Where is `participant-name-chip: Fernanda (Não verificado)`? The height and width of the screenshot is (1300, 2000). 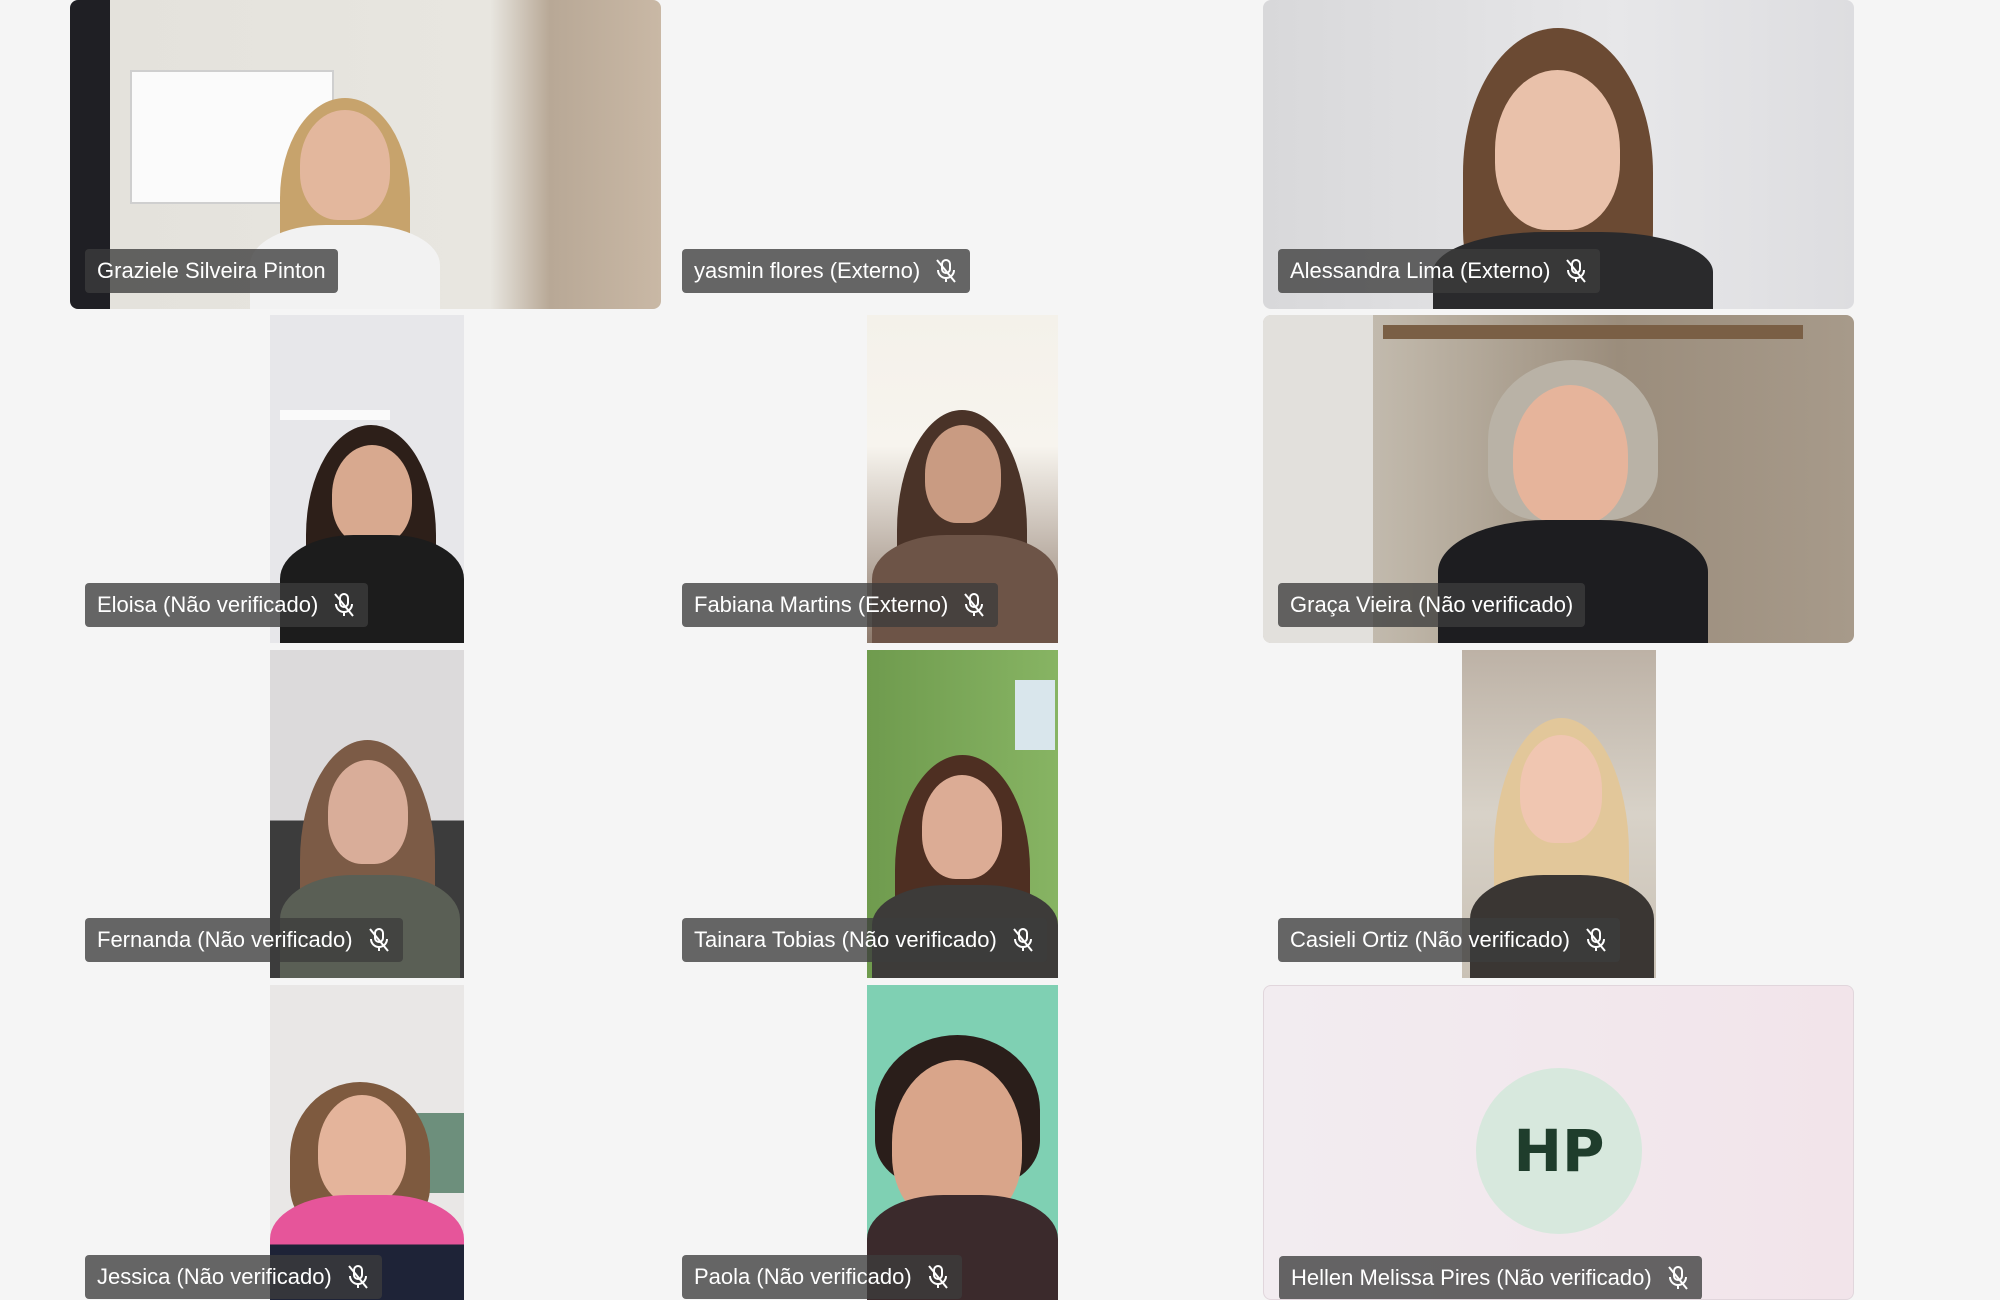 participant-name-chip: Fernanda (Não verificado) is located at coordinates (244, 940).